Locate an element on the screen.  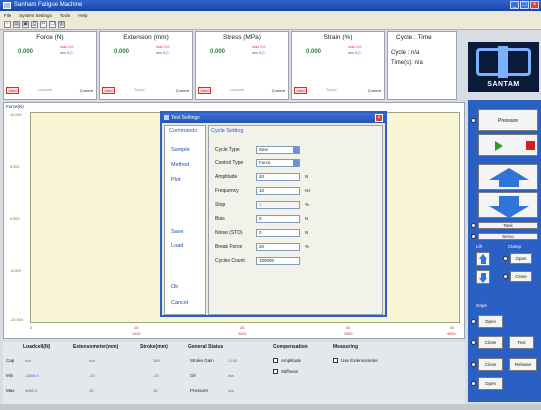
field-unit: % is located at coordinates (307, 204).